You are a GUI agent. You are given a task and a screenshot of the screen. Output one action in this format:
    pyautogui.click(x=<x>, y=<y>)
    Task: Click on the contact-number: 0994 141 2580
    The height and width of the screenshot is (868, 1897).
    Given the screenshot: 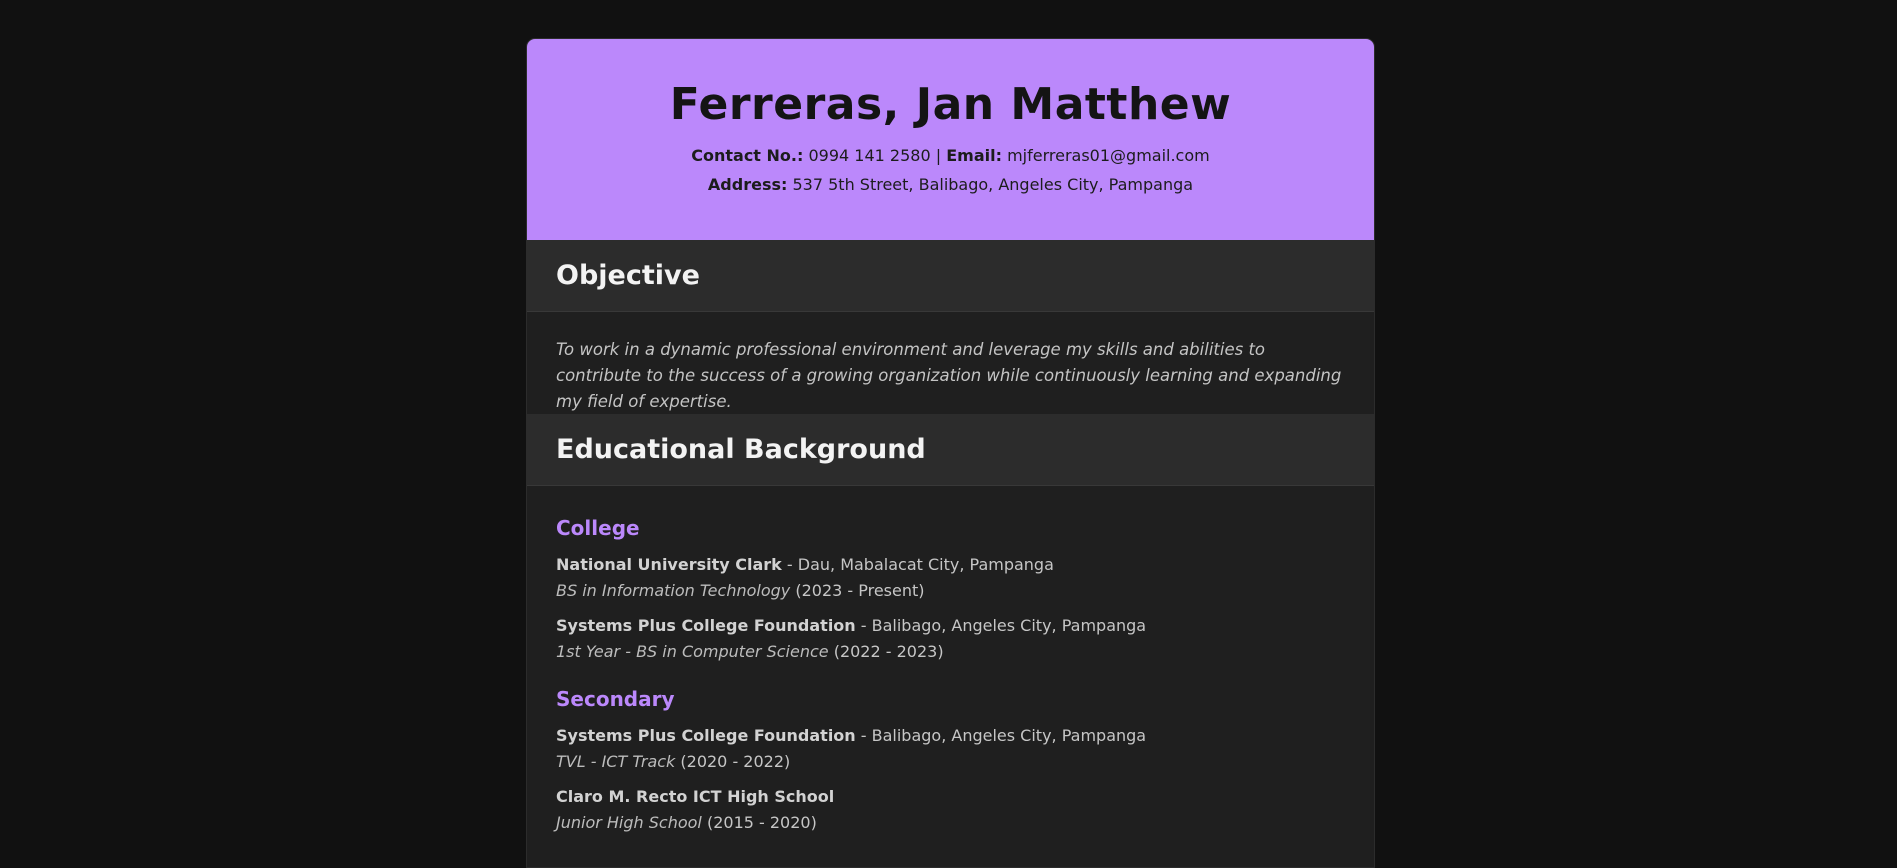 What is the action you would take?
    pyautogui.click(x=869, y=155)
    